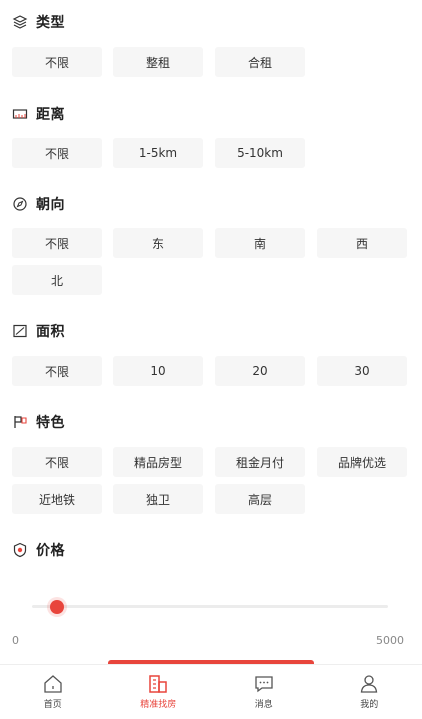 This screenshot has height=719, width=422. I want to click on section-orientation-header: 朝向, so click(38, 204).